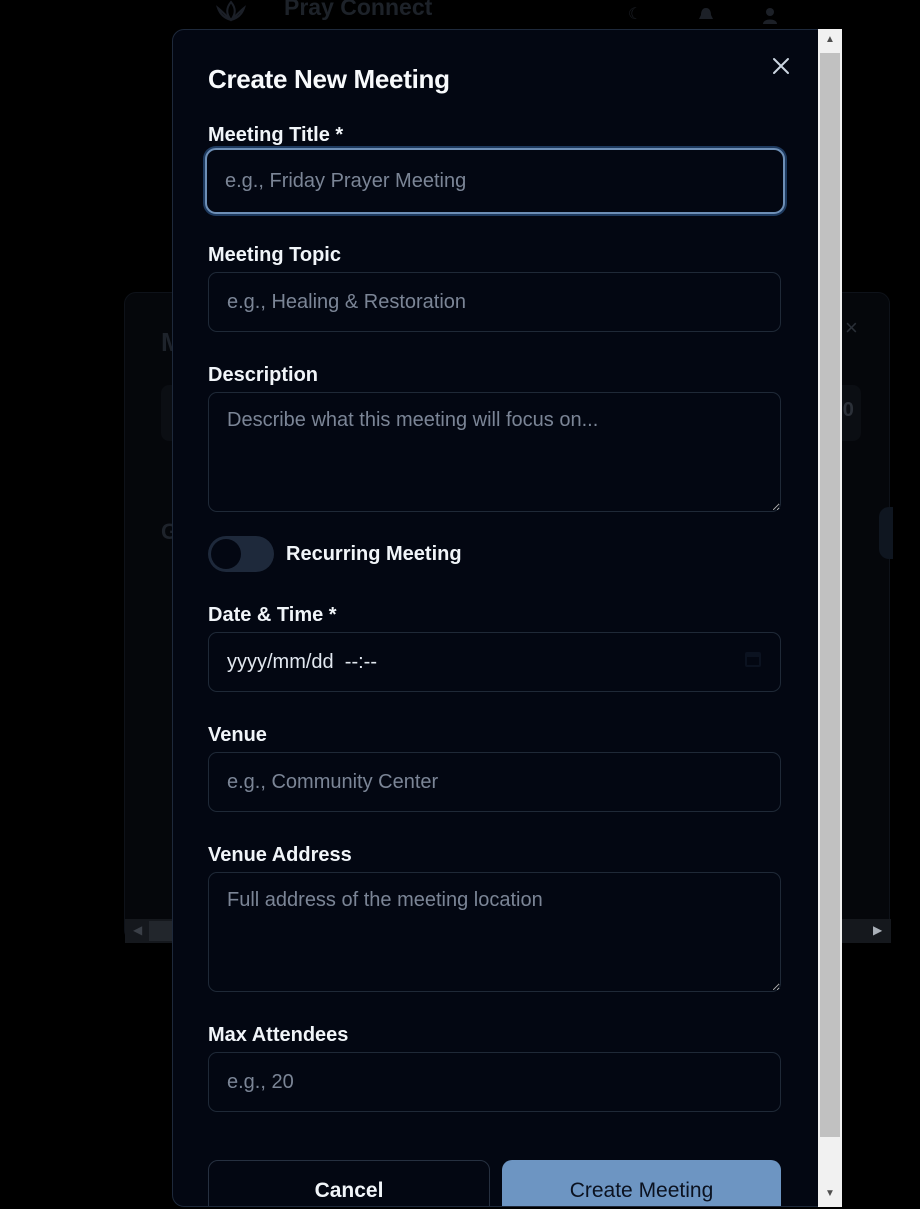  What do you see at coordinates (349, 1183) in the screenshot?
I see `cancel-button: Cancel` at bounding box center [349, 1183].